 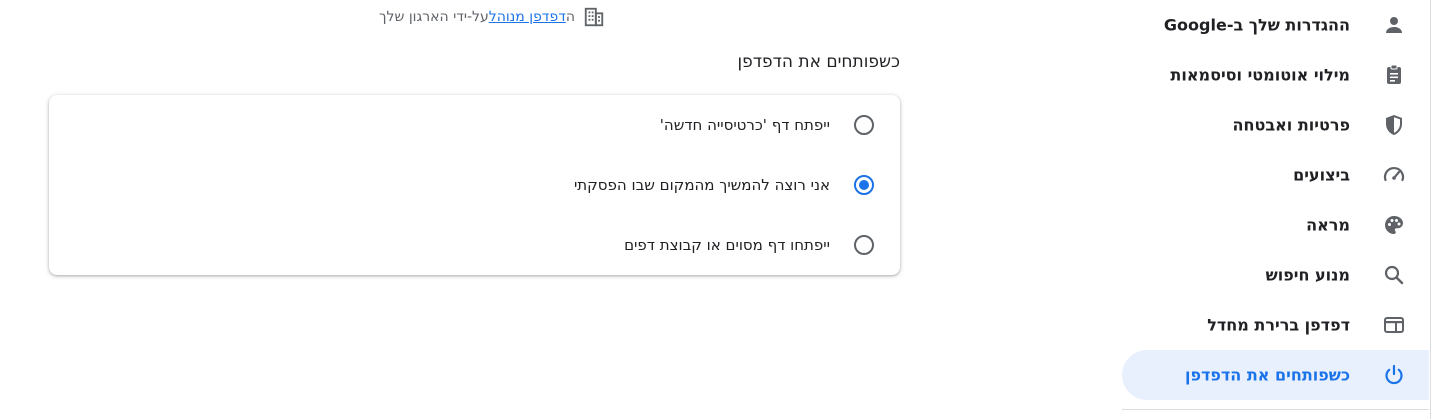 What do you see at coordinates (1430, 209) in the screenshot?
I see `sidebar-edge` at bounding box center [1430, 209].